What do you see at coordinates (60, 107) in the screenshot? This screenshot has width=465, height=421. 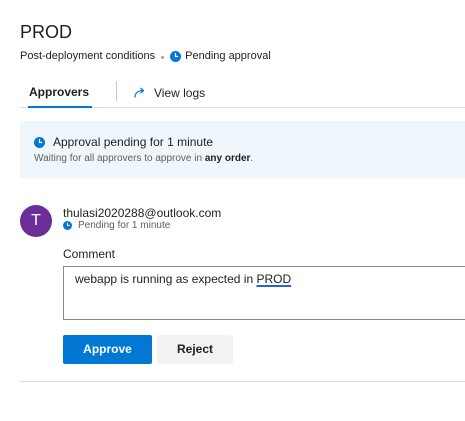 I see `selected-tab-indicator` at bounding box center [60, 107].